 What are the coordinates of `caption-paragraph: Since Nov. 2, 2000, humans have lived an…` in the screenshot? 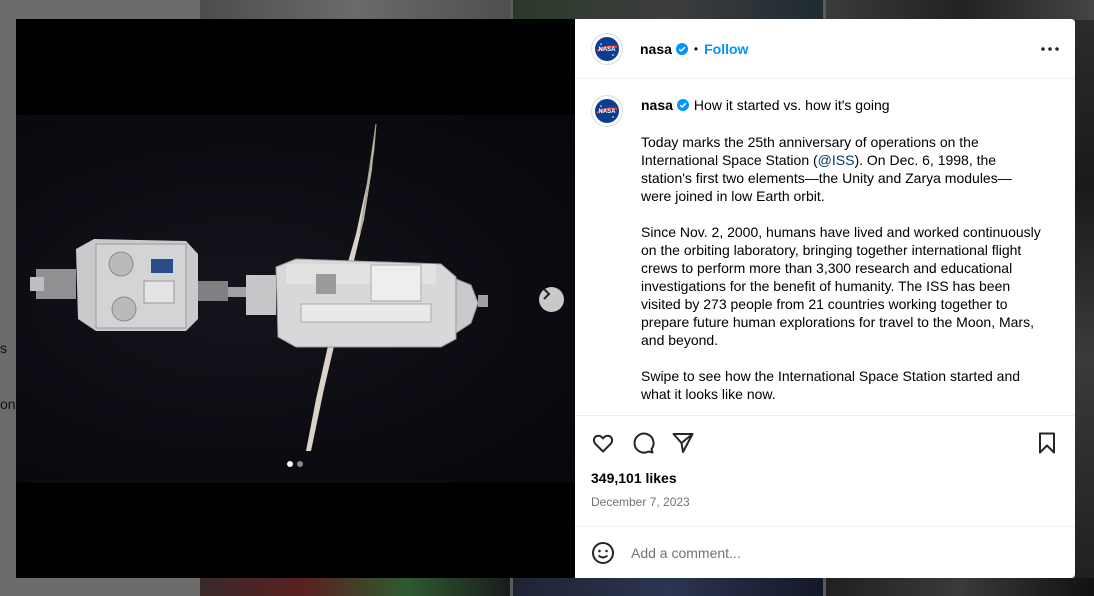 It's located at (841, 286).